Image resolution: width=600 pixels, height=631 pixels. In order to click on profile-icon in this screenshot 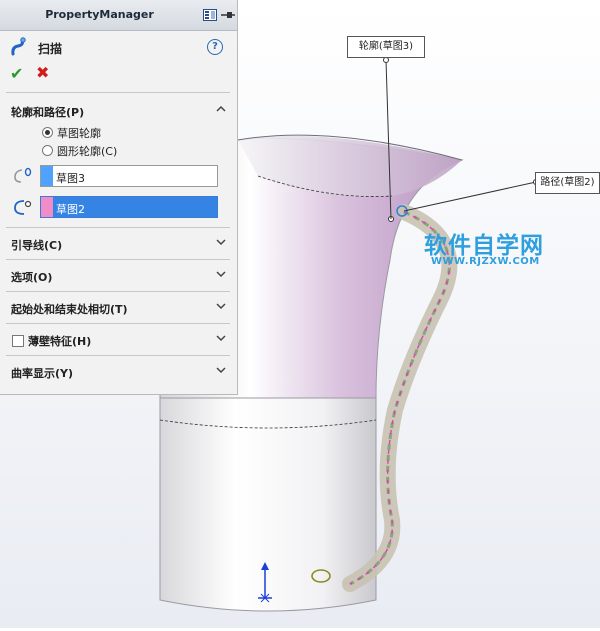, I will do `click(23, 175)`.